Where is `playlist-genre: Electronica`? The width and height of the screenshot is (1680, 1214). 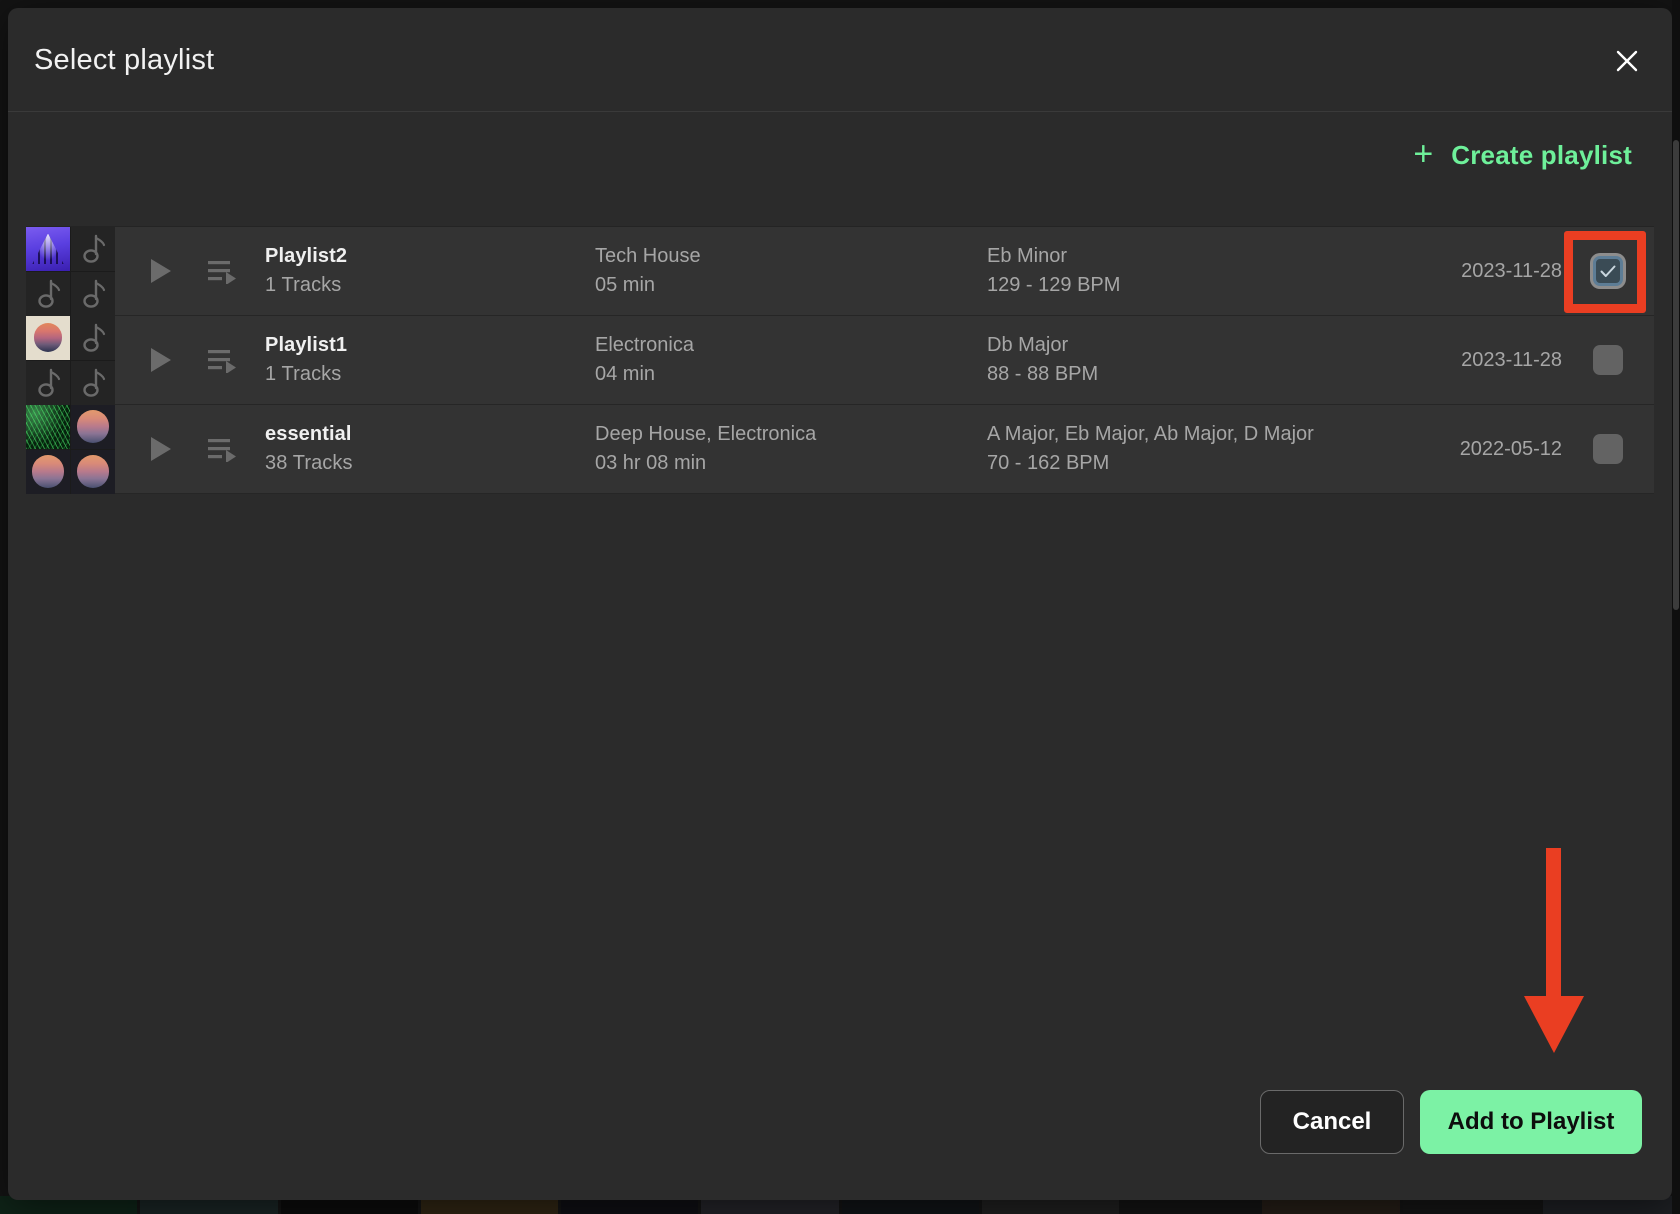 playlist-genre: Electronica is located at coordinates (644, 345).